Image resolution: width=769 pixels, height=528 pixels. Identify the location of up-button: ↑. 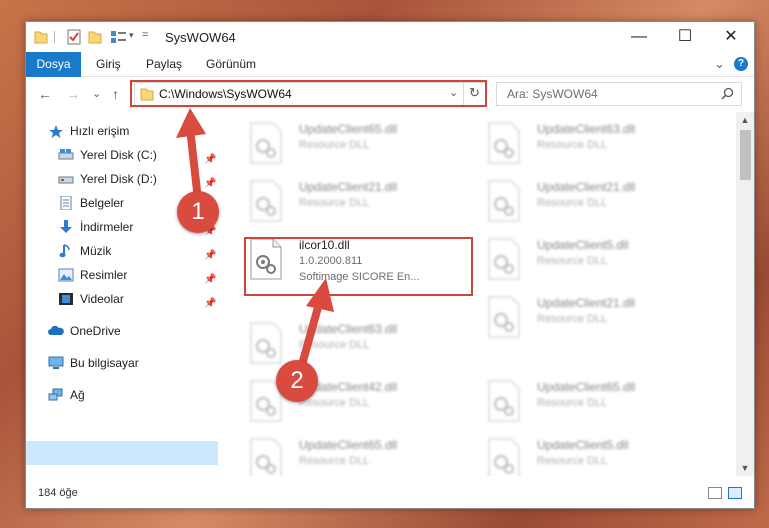
(115, 94).